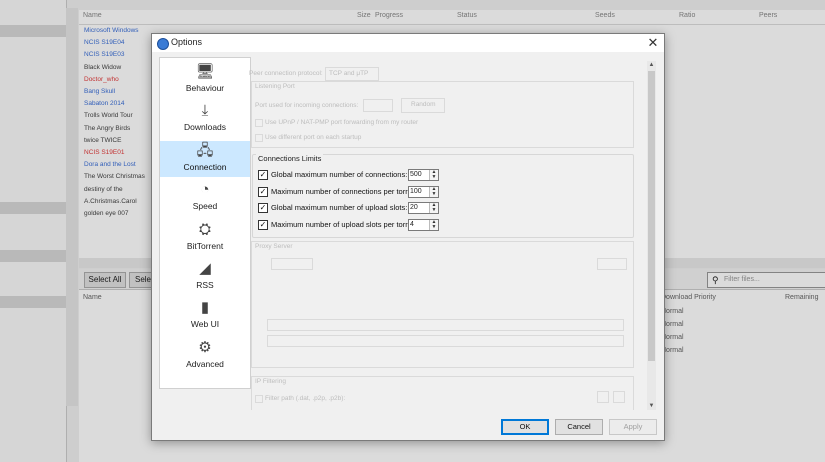 The width and height of the screenshot is (825, 462). Describe the element at coordinates (612, 264) in the screenshot. I see `proxy-port-input` at that location.